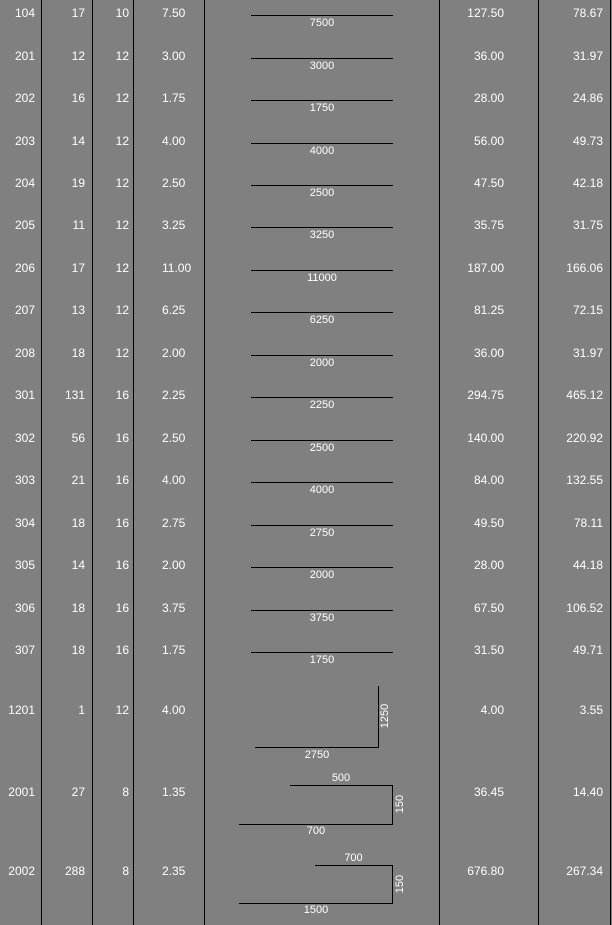  Describe the element at coordinates (322, 618) in the screenshot. I see `bar-shape-dimension: 3750` at that location.